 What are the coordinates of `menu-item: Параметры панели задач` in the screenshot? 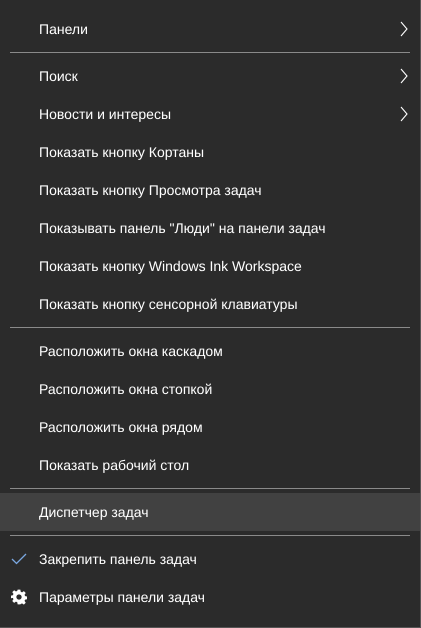 It's located at (210, 597).